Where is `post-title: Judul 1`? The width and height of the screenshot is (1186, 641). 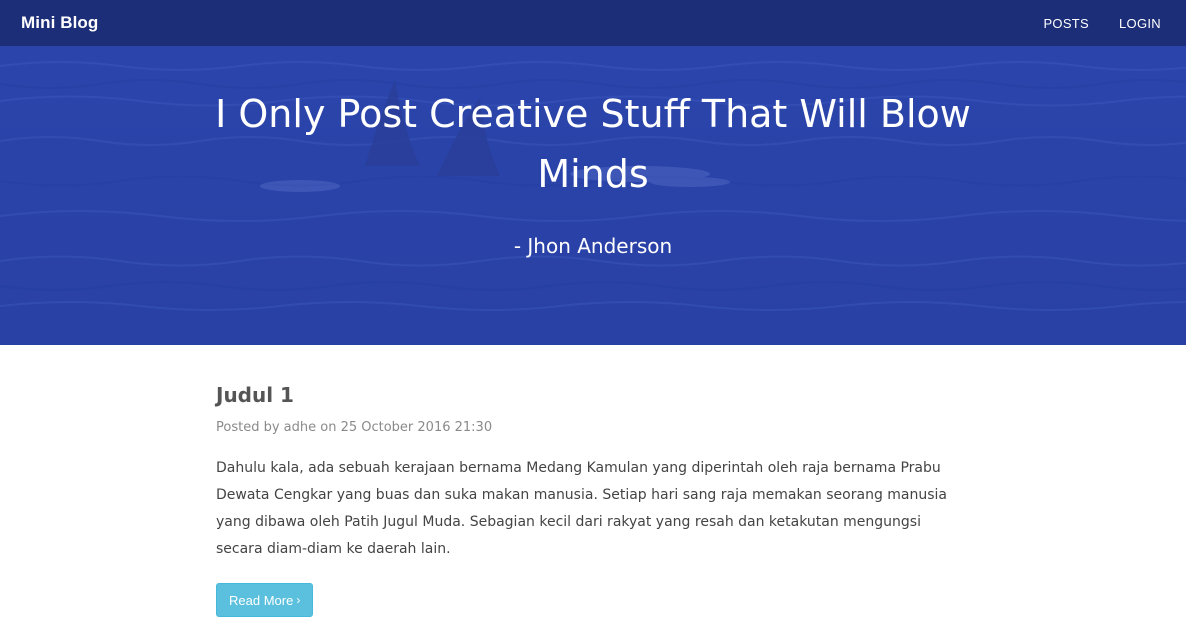 post-title: Judul 1 is located at coordinates (586, 395).